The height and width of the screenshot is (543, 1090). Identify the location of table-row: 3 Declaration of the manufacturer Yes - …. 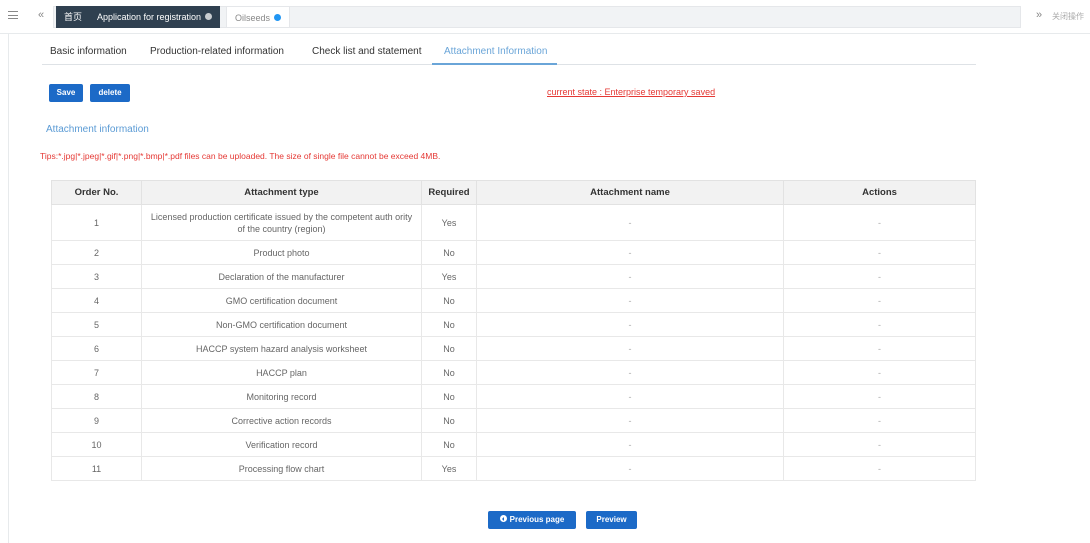
(513, 276).